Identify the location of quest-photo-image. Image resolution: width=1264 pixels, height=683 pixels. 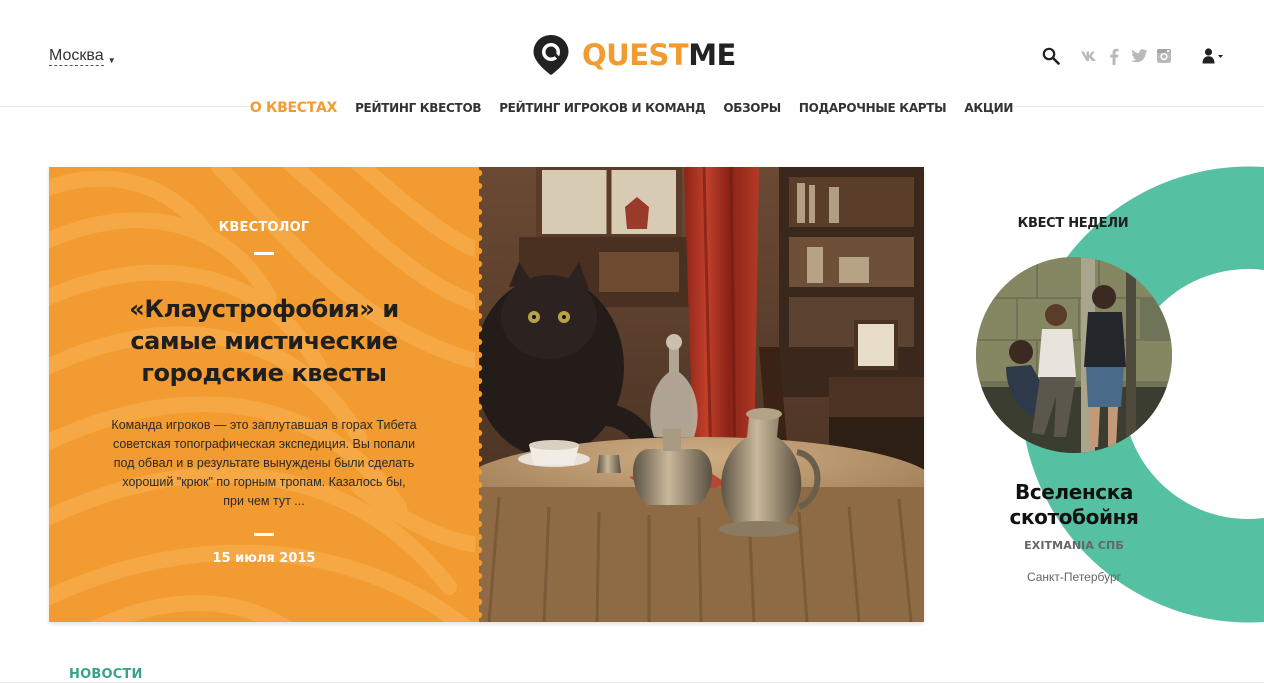
(1074, 355).